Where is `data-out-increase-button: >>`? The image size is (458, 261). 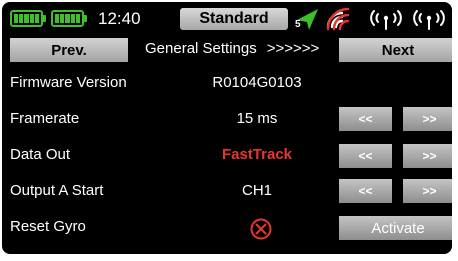
data-out-increase-button: >> is located at coordinates (427, 156).